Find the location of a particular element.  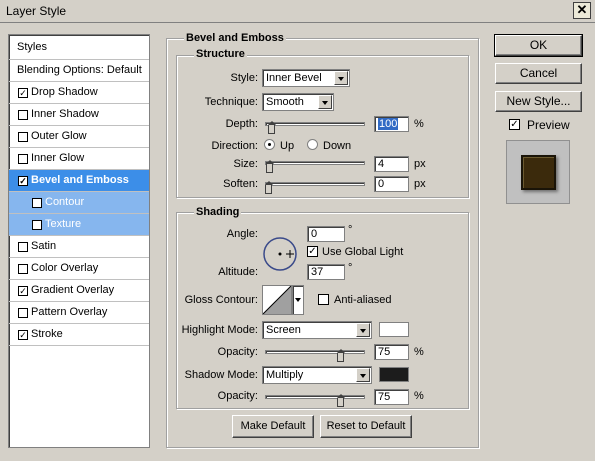

styles-header: Styles is located at coordinates (79, 47).